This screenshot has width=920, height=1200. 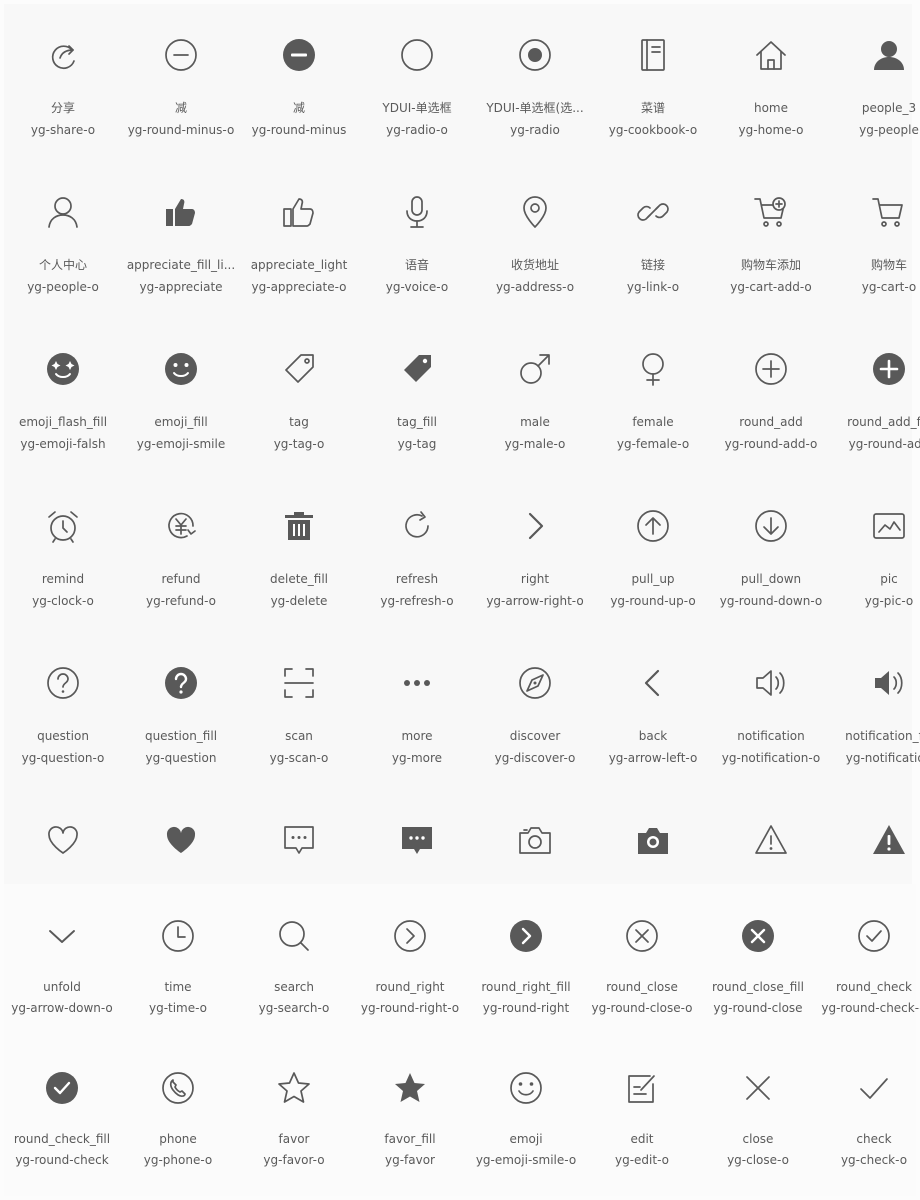 I want to click on icon-code-label: yg-people, so click(x=889, y=130).